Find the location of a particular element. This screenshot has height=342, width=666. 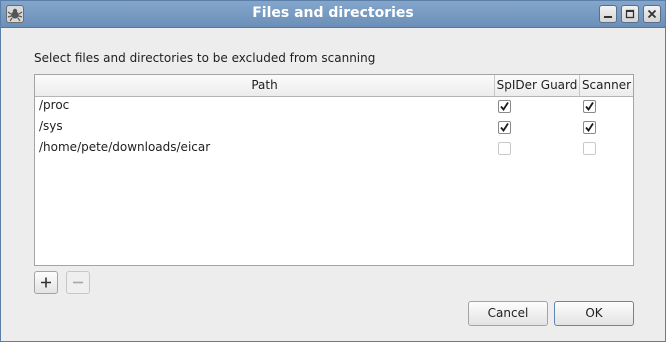

close-icon is located at coordinates (652, 14).